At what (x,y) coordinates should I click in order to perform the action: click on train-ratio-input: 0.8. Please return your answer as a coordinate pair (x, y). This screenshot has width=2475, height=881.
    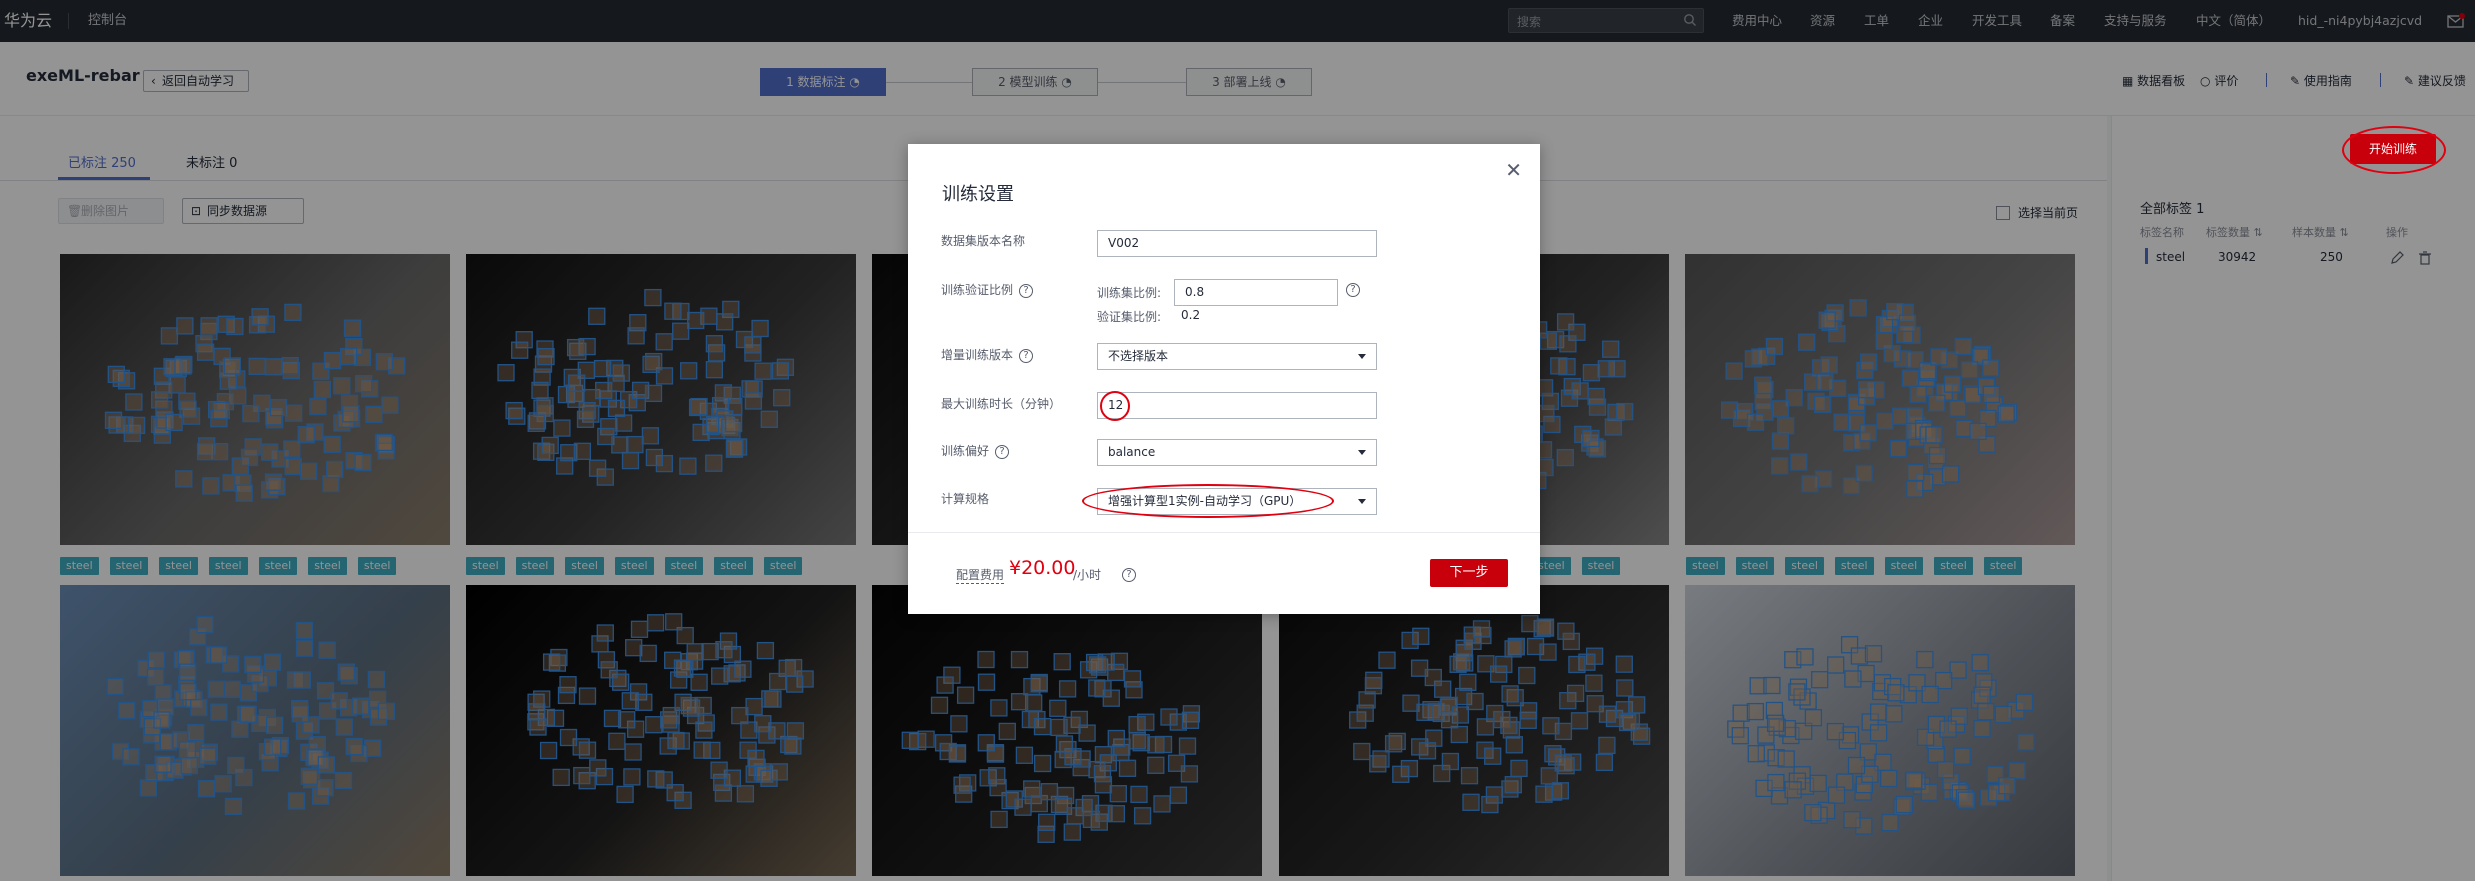
    Looking at the image, I should click on (1256, 292).